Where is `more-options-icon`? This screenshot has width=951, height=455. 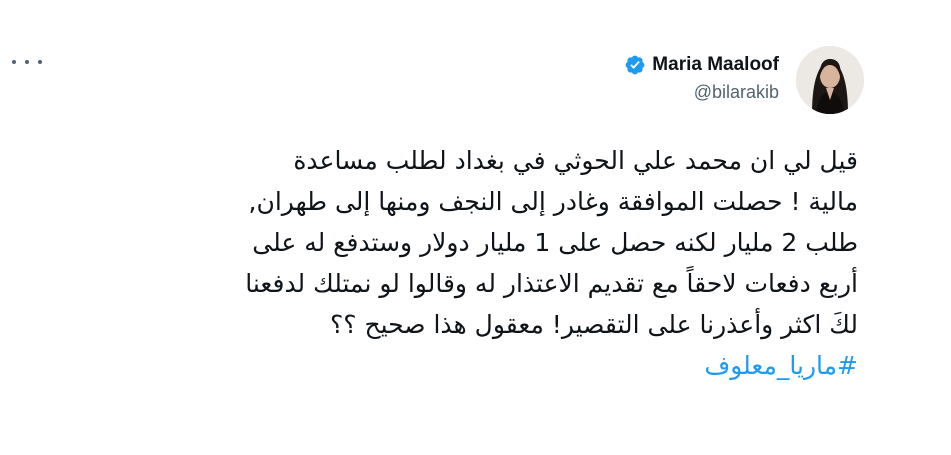 more-options-icon is located at coordinates (27, 62).